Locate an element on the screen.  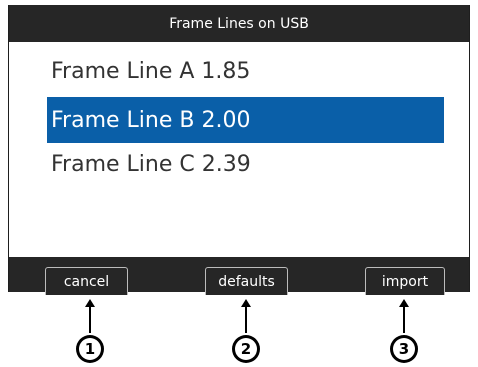
number-circle-icon: 1 is located at coordinates (90, 349).